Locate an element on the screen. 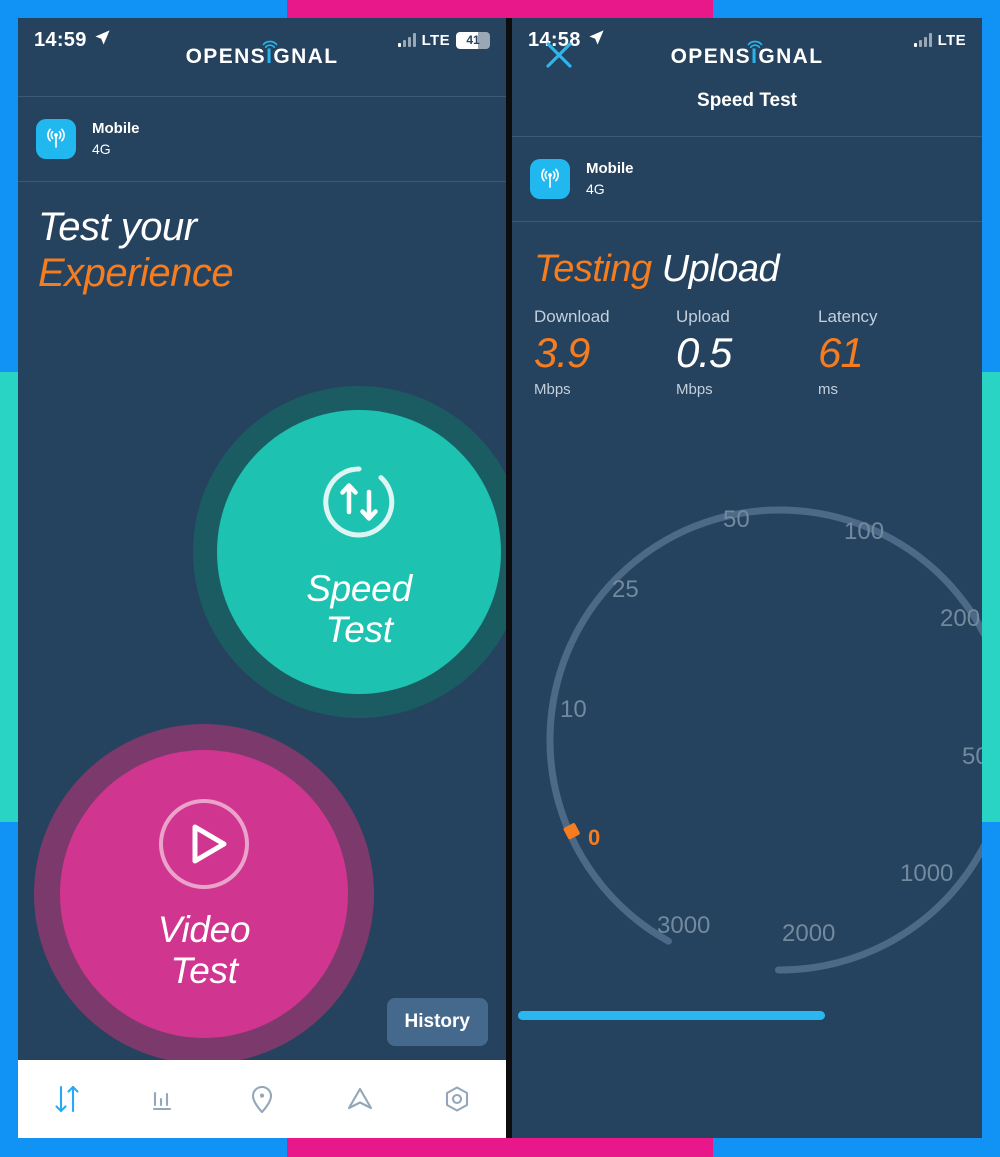 The image size is (1000, 1157). right-brand-header: OPENS I GNAL is located at coordinates (747, 57).